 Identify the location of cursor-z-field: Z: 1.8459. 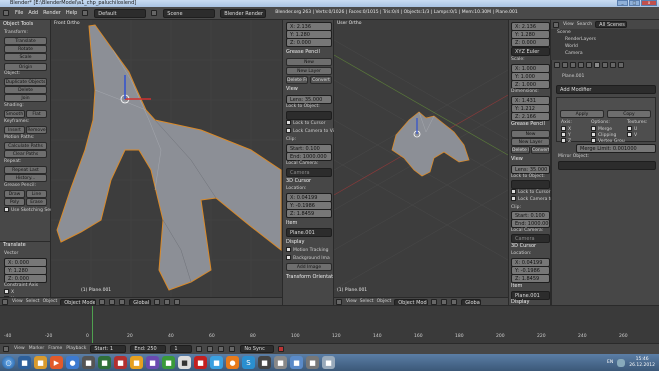
(530, 278).